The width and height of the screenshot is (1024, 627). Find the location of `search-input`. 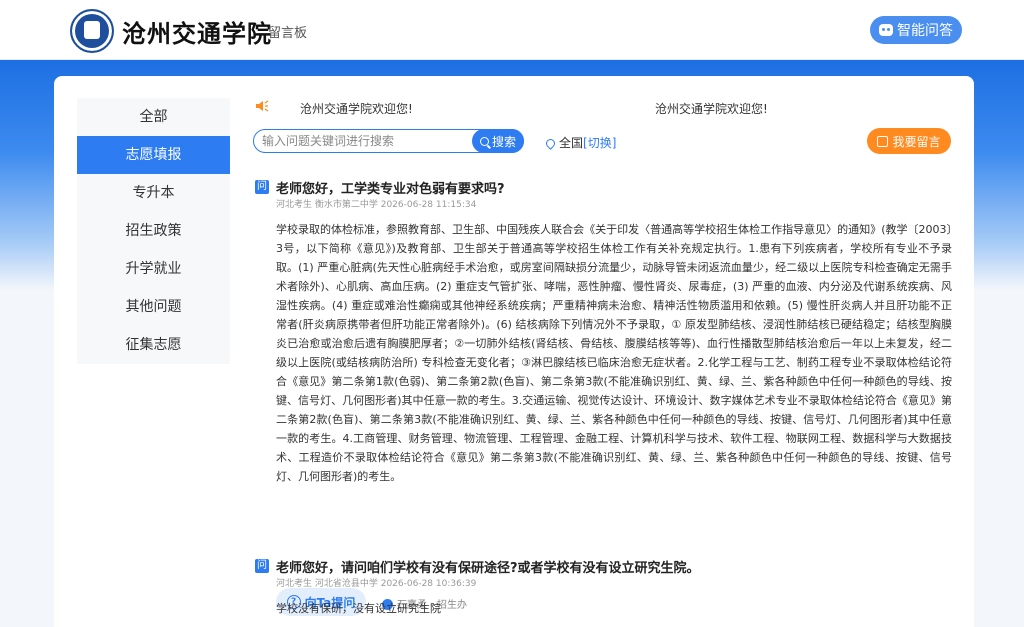

search-input is located at coordinates (362, 141).